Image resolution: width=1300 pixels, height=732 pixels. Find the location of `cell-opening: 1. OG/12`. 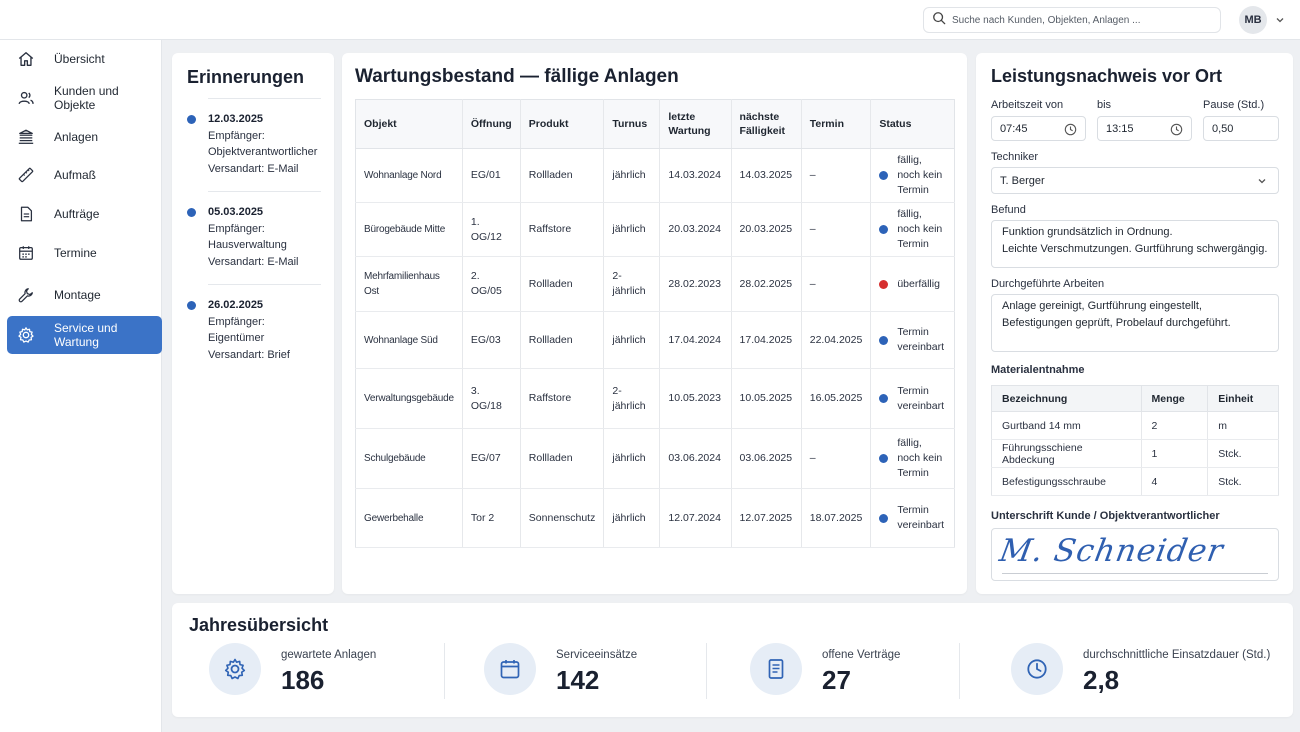

cell-opening: 1. OG/12 is located at coordinates (491, 229).